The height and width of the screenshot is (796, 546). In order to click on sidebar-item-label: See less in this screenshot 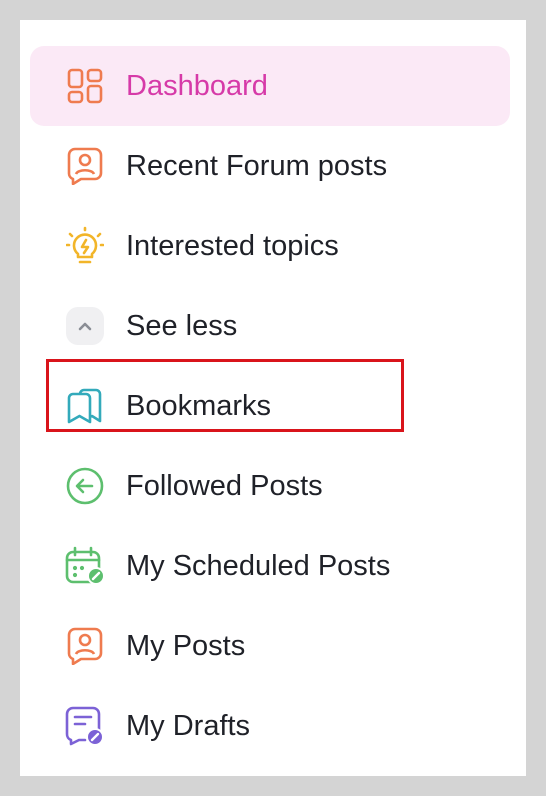, I will do `click(182, 326)`.